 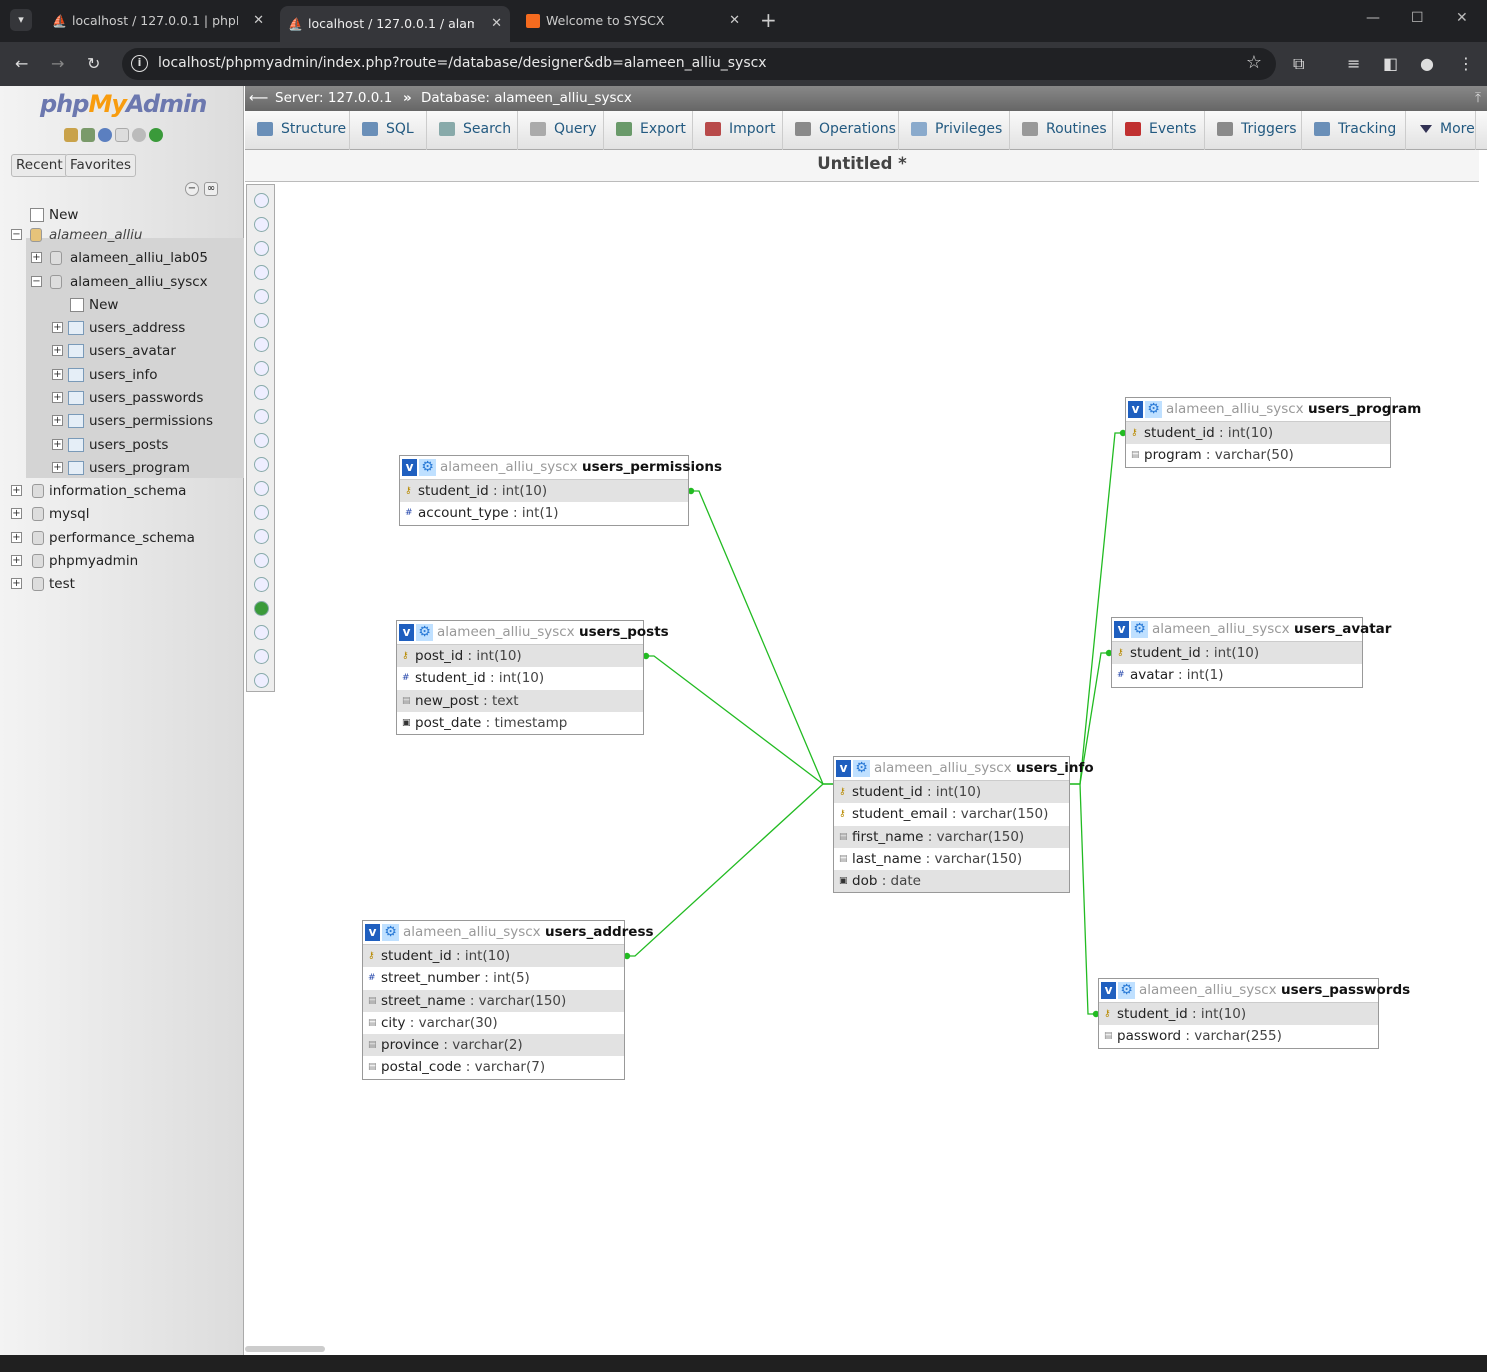 I want to click on tree-db-phpmyadmin: + phpmyadmin, so click(x=73, y=561).